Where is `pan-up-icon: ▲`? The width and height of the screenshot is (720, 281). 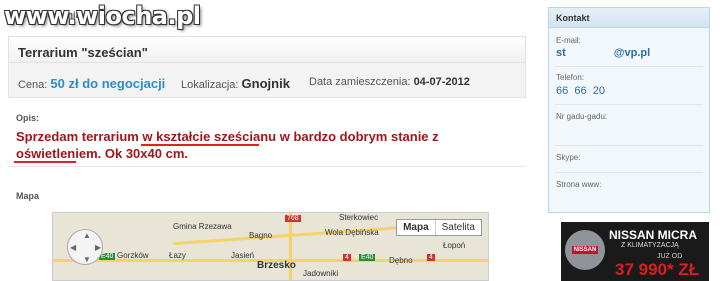
pan-up-icon: ▲ is located at coordinates (87, 235).